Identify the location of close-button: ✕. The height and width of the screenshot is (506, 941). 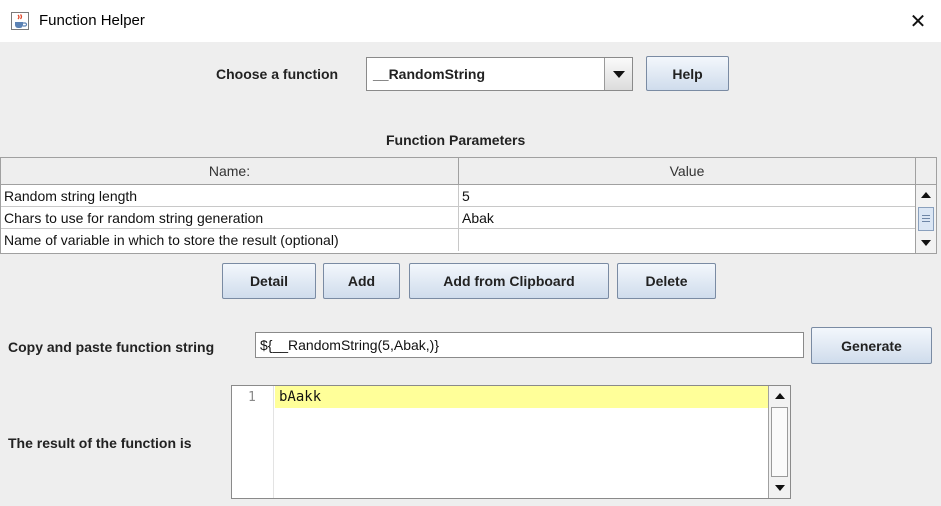
(918, 21).